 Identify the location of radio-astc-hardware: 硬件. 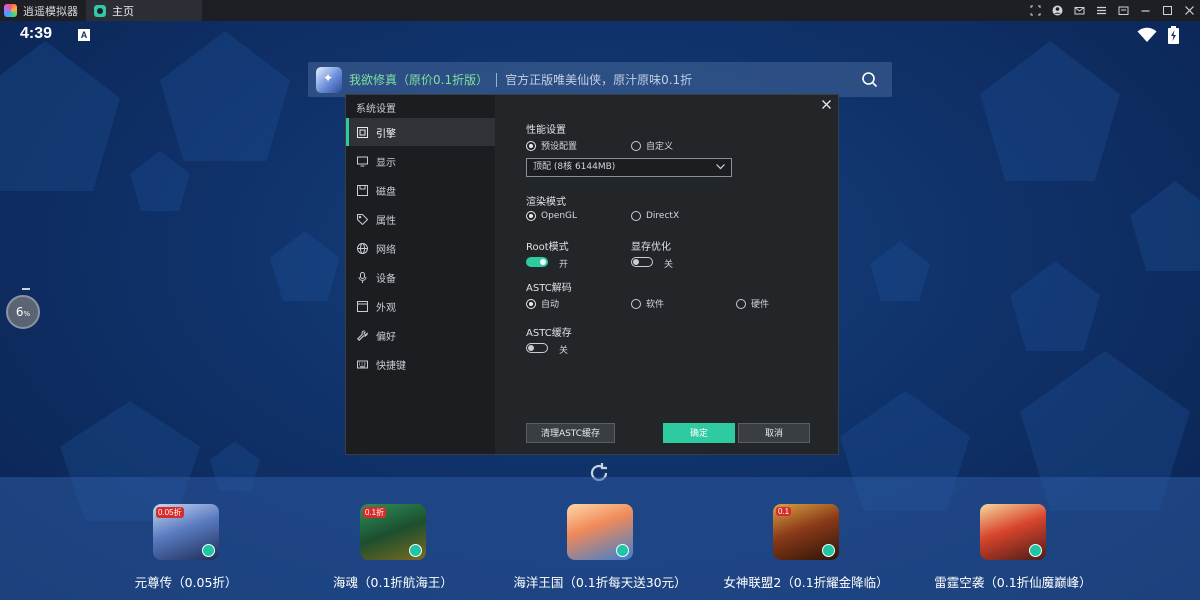
(752, 303).